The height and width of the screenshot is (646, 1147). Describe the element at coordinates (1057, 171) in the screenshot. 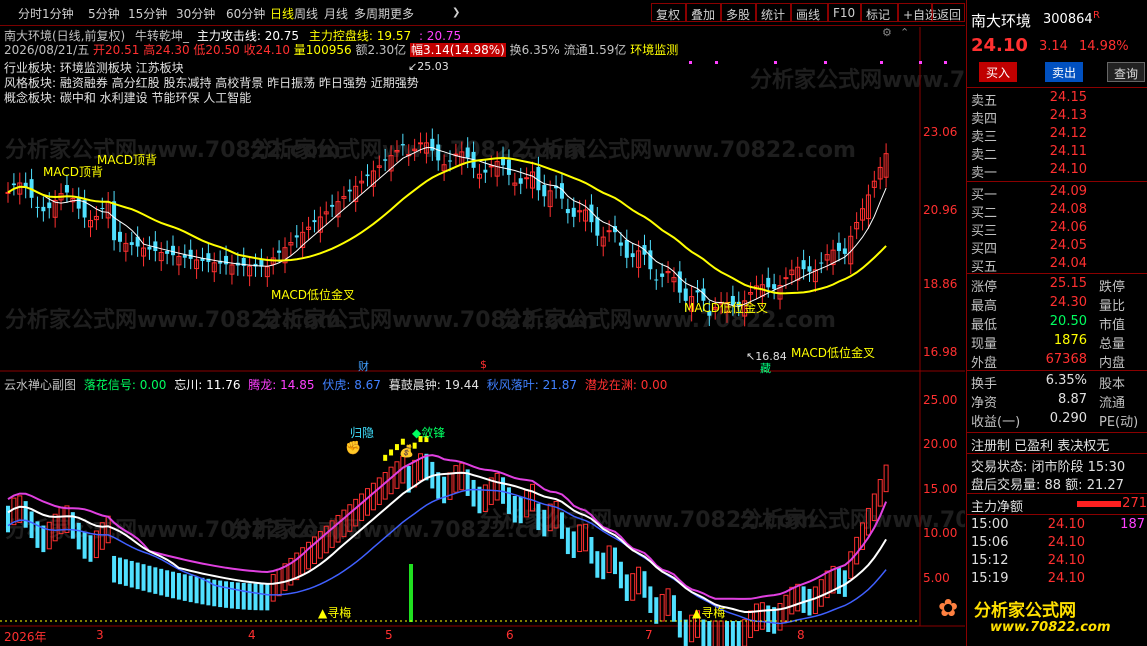

I see `ask-row: 卖一 24.10` at that location.